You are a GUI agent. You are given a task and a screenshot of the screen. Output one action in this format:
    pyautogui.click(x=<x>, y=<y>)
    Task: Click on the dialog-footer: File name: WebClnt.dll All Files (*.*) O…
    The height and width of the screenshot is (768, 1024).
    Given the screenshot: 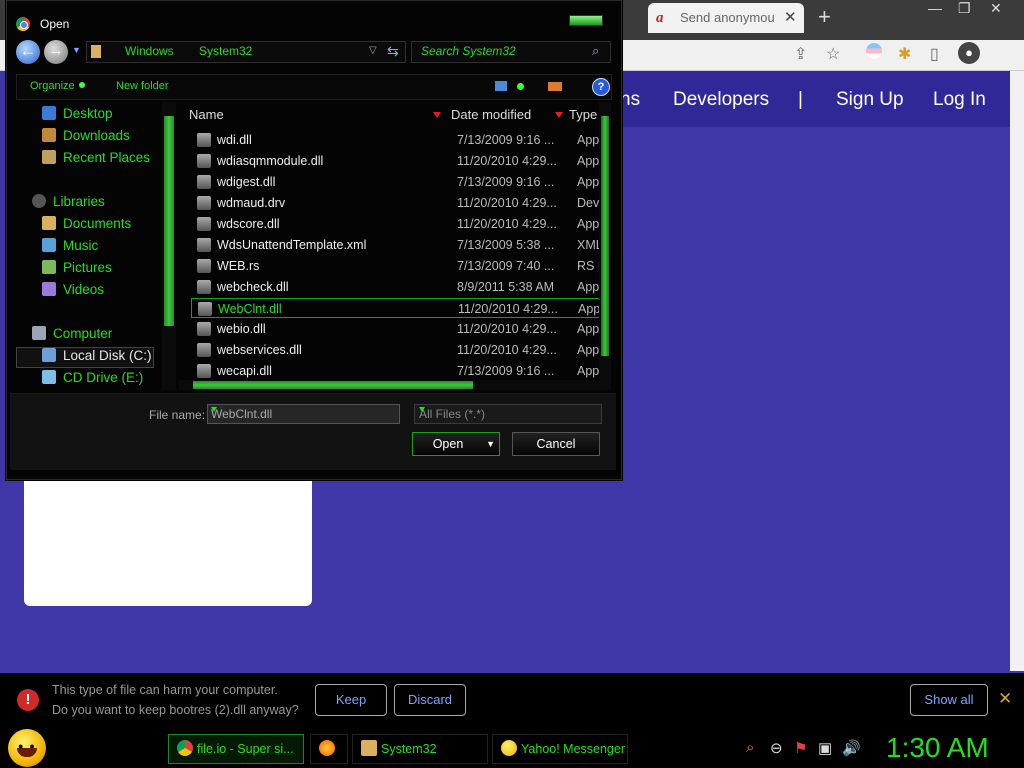 What is the action you would take?
    pyautogui.click(x=313, y=431)
    